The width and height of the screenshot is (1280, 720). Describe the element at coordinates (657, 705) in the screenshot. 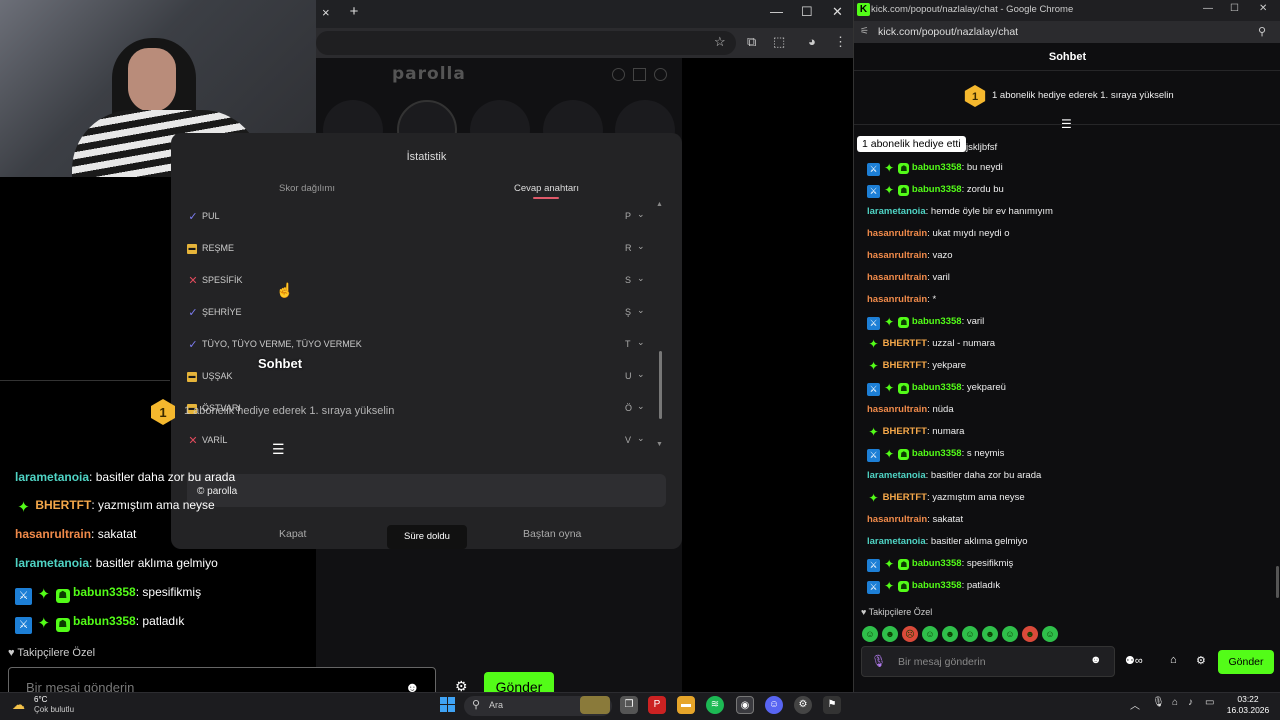

I see `app-p-icon: P` at that location.